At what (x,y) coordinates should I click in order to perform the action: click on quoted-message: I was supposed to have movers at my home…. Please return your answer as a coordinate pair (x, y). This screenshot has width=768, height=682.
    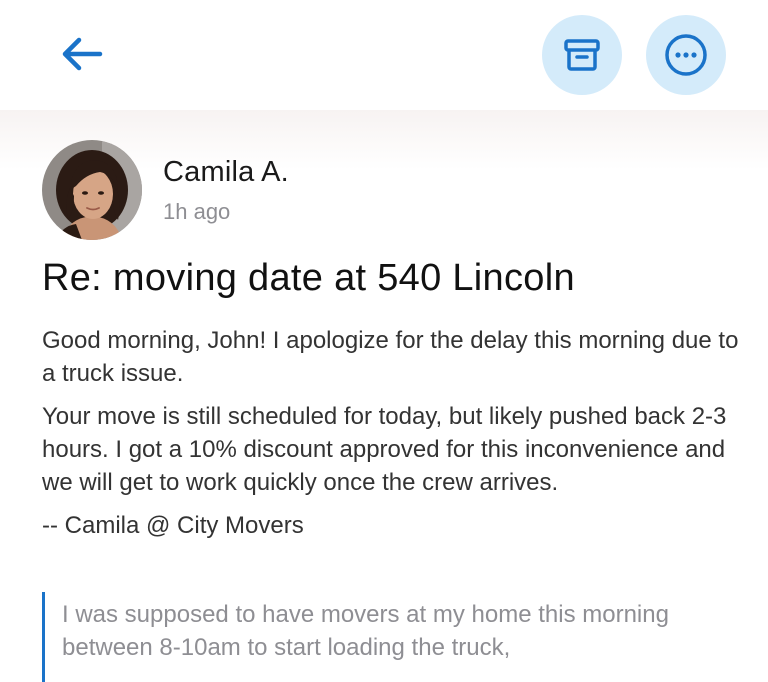
    Looking at the image, I should click on (392, 637).